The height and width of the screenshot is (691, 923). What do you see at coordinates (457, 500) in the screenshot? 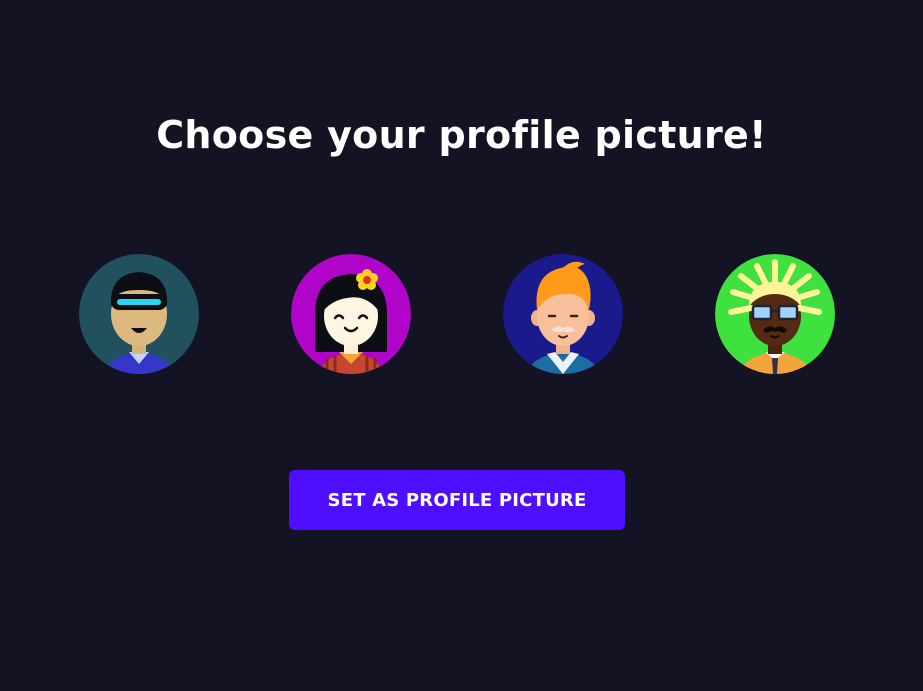
I see `set-profile-picture-button: SET AS PROFILE PICTURE` at bounding box center [457, 500].